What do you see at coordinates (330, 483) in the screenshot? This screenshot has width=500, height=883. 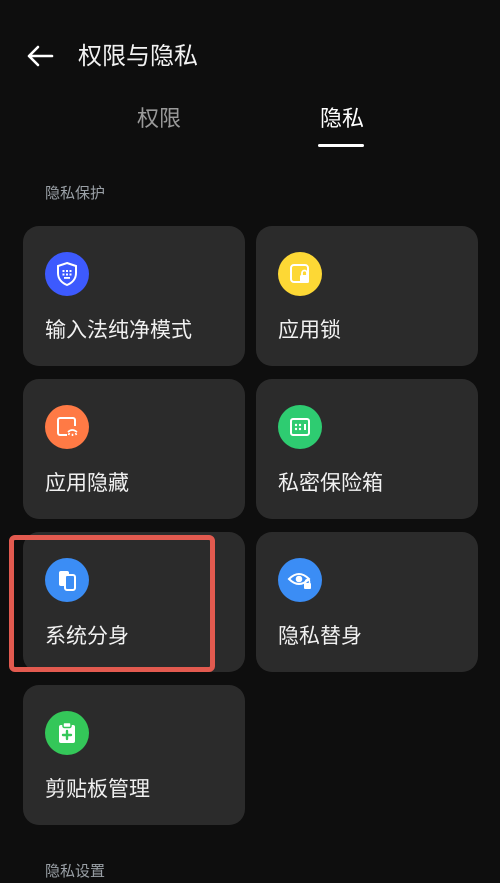 I see `card-label: 私密保险箱` at bounding box center [330, 483].